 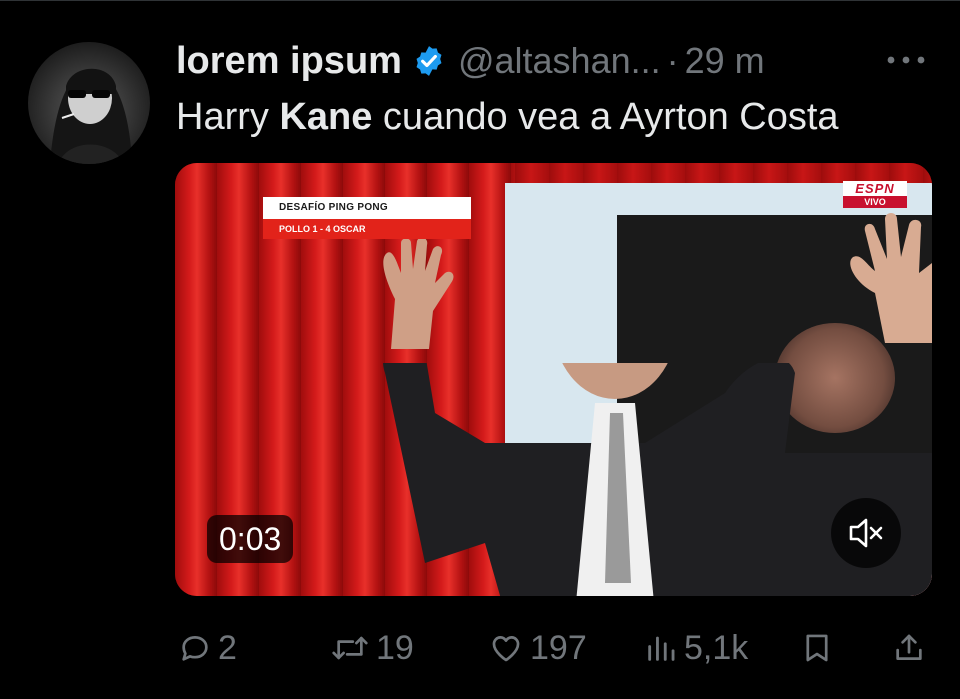 What do you see at coordinates (558, 647) in the screenshot?
I see `like-count: 197` at bounding box center [558, 647].